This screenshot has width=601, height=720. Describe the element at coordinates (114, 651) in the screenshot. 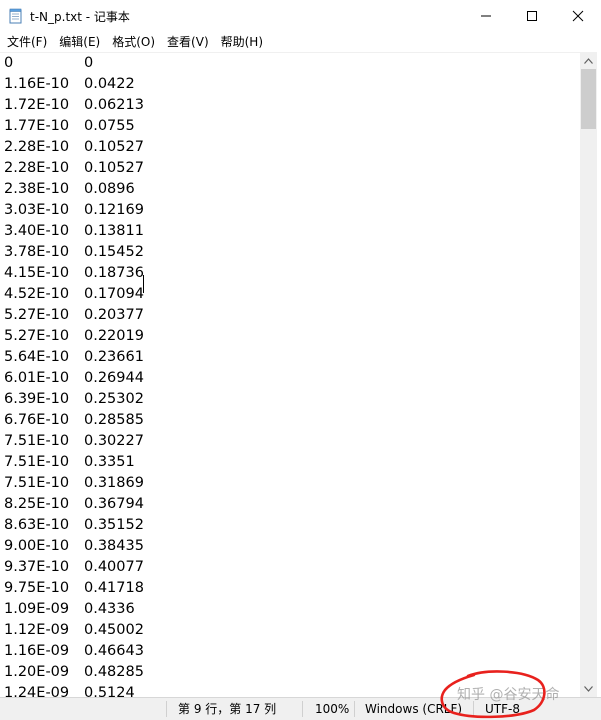

I see `np-value: 0.46643` at that location.